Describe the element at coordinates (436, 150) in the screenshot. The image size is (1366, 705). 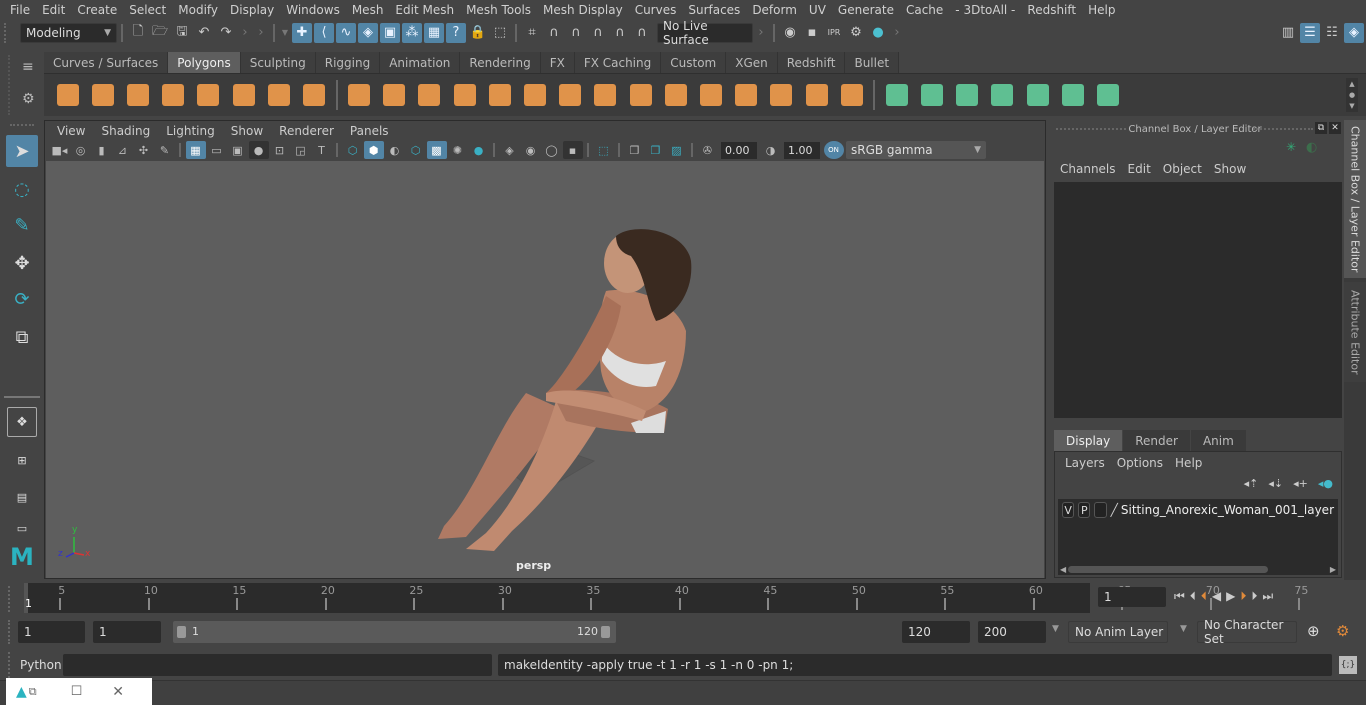
I see `textured-icon: ▩` at that location.